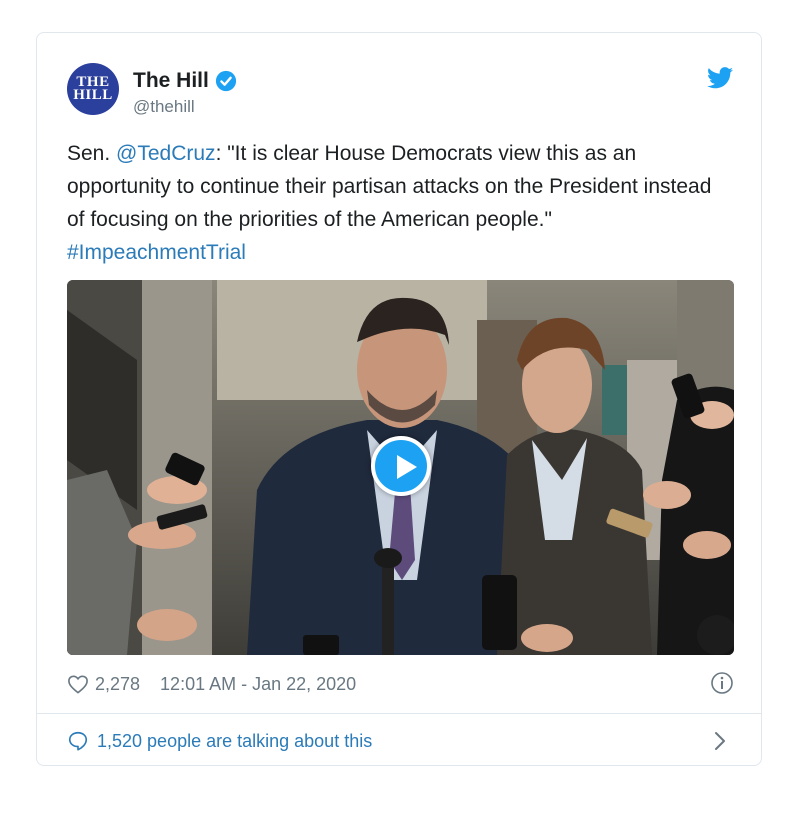 The height and width of the screenshot is (817, 799). I want to click on account-avatar: THE HILL, so click(93, 89).